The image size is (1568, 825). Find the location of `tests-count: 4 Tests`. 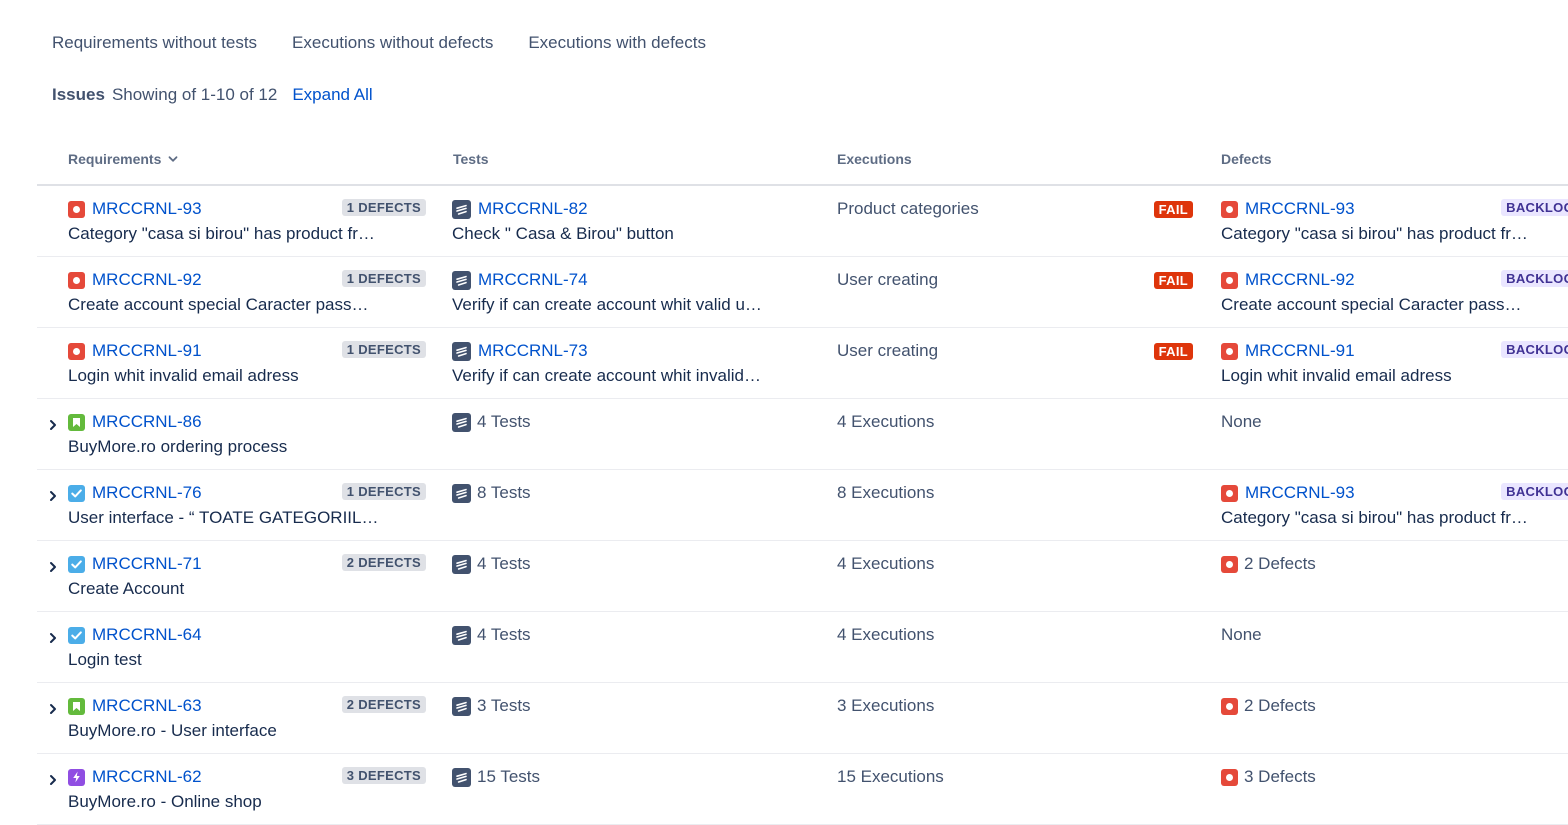

tests-count: 4 Tests is located at coordinates (504, 421).